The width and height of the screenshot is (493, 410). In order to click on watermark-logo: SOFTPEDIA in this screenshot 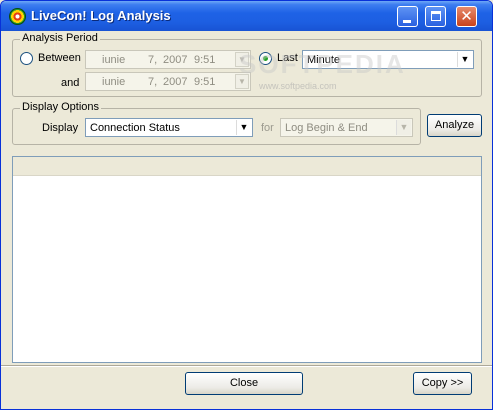, I will do `click(322, 64)`.